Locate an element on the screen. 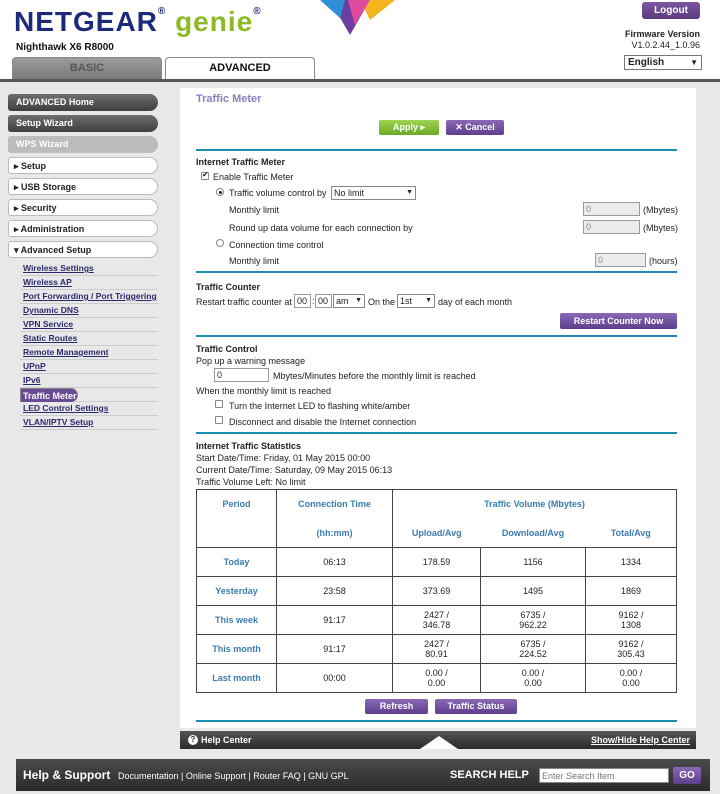 Image resolution: width=720 pixels, height=794 pixels. restart-minute-input: 00 is located at coordinates (323, 301).